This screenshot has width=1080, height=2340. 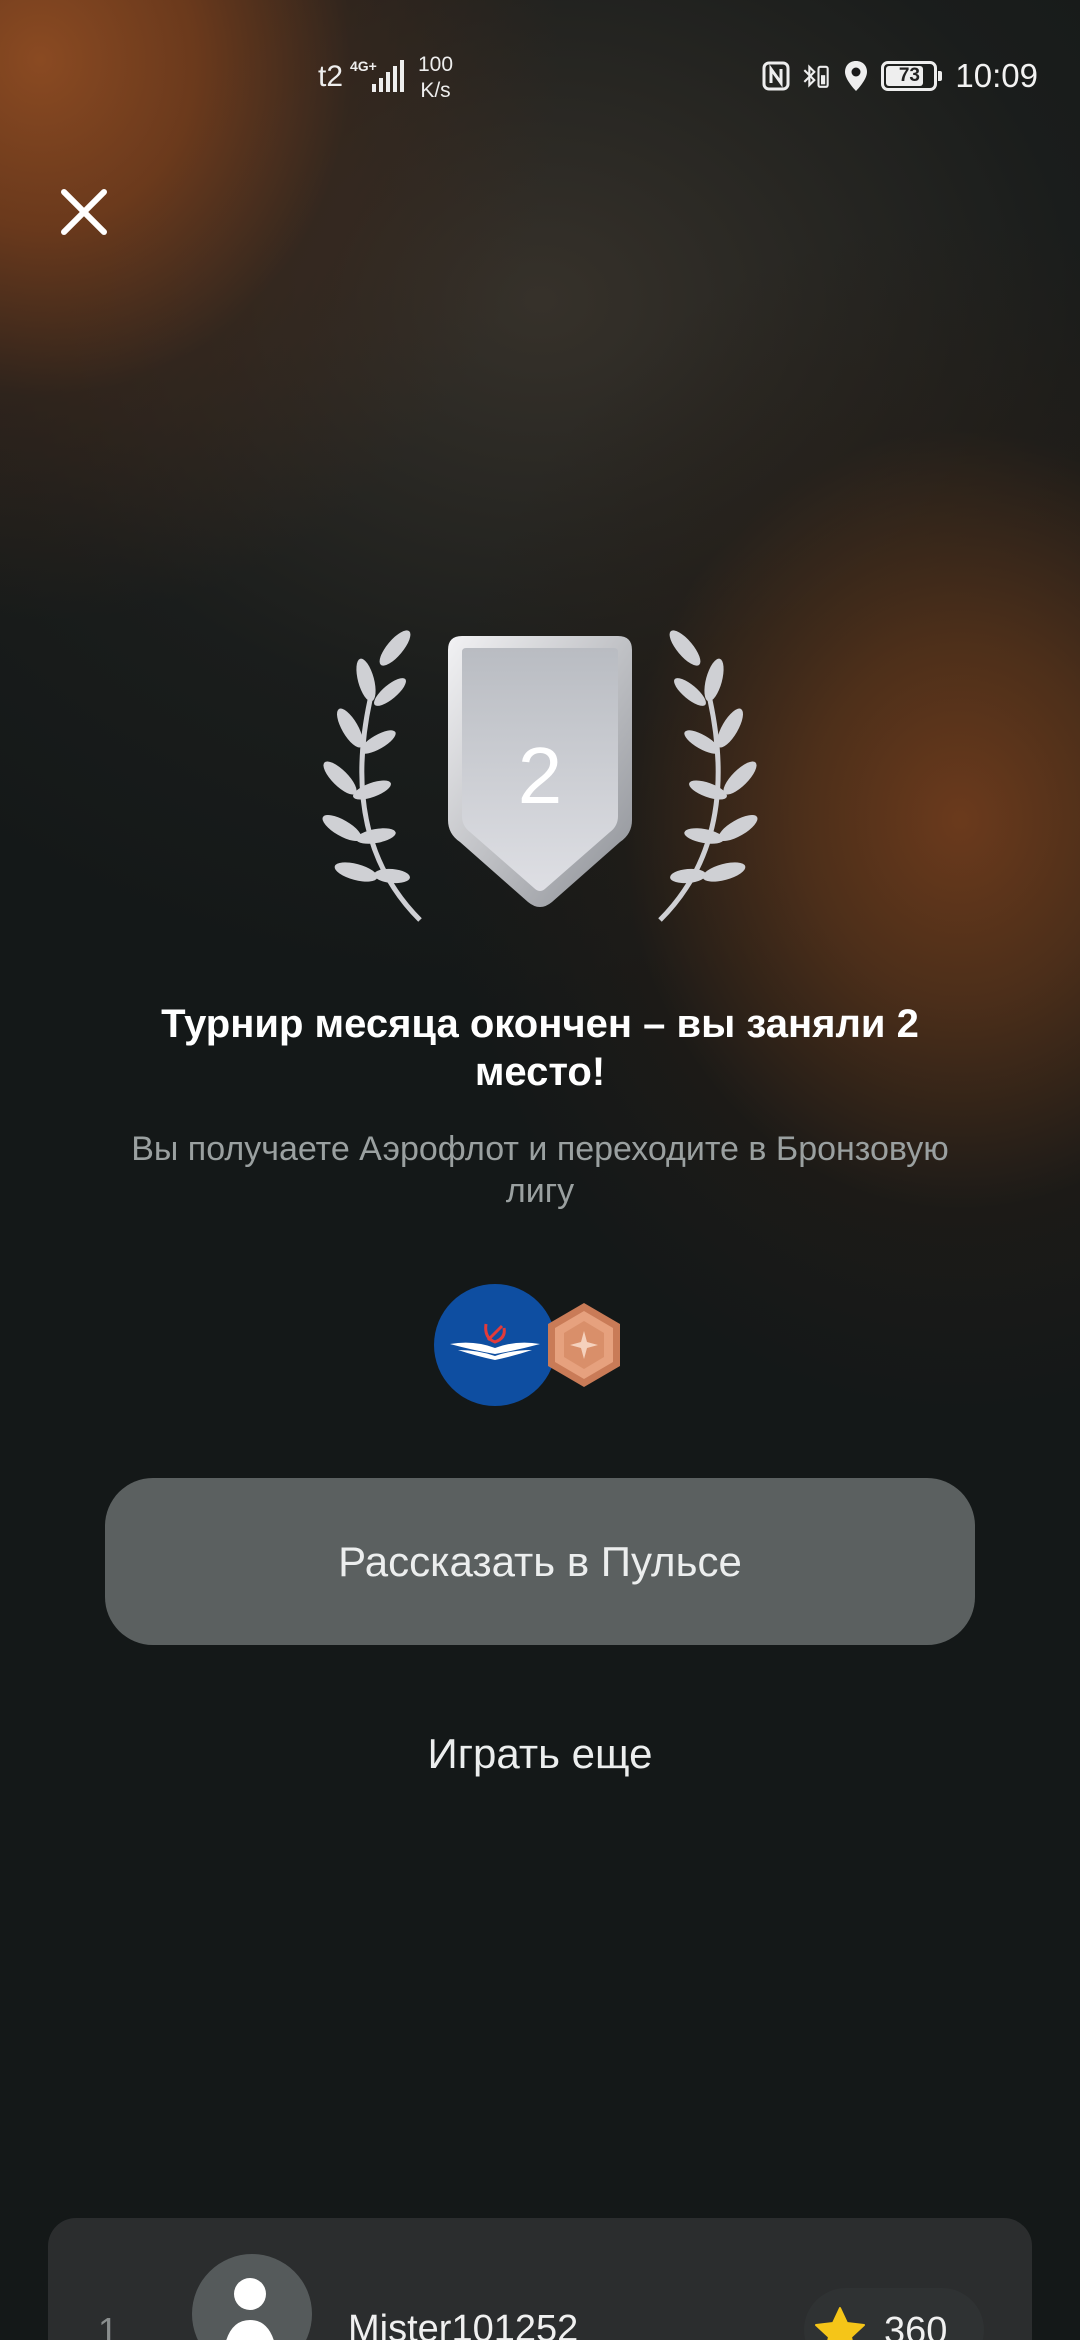 I want to click on place-badge: 2, so click(x=540, y=775).